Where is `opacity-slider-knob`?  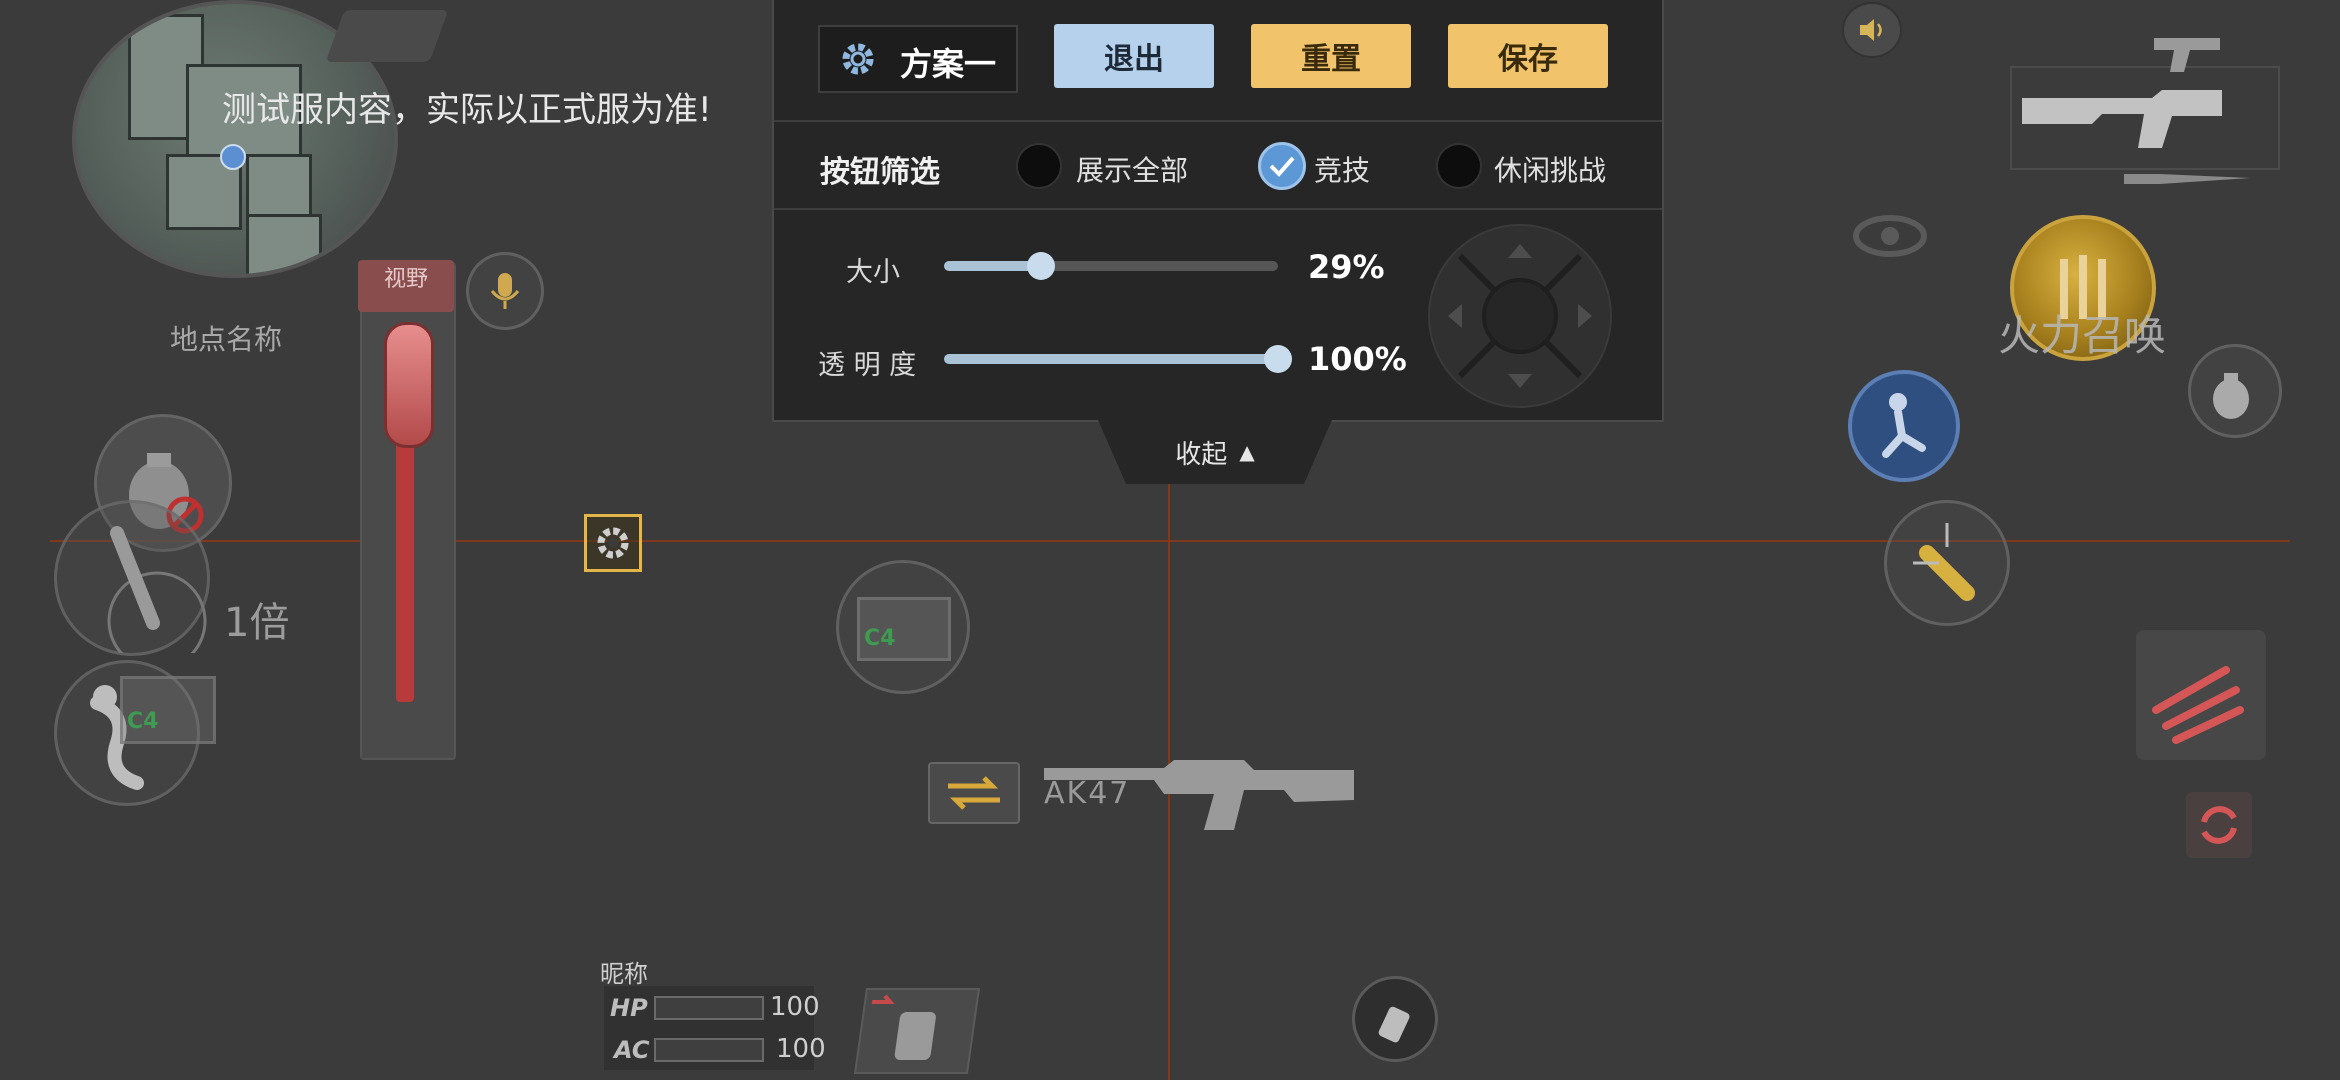 opacity-slider-knob is located at coordinates (1278, 359).